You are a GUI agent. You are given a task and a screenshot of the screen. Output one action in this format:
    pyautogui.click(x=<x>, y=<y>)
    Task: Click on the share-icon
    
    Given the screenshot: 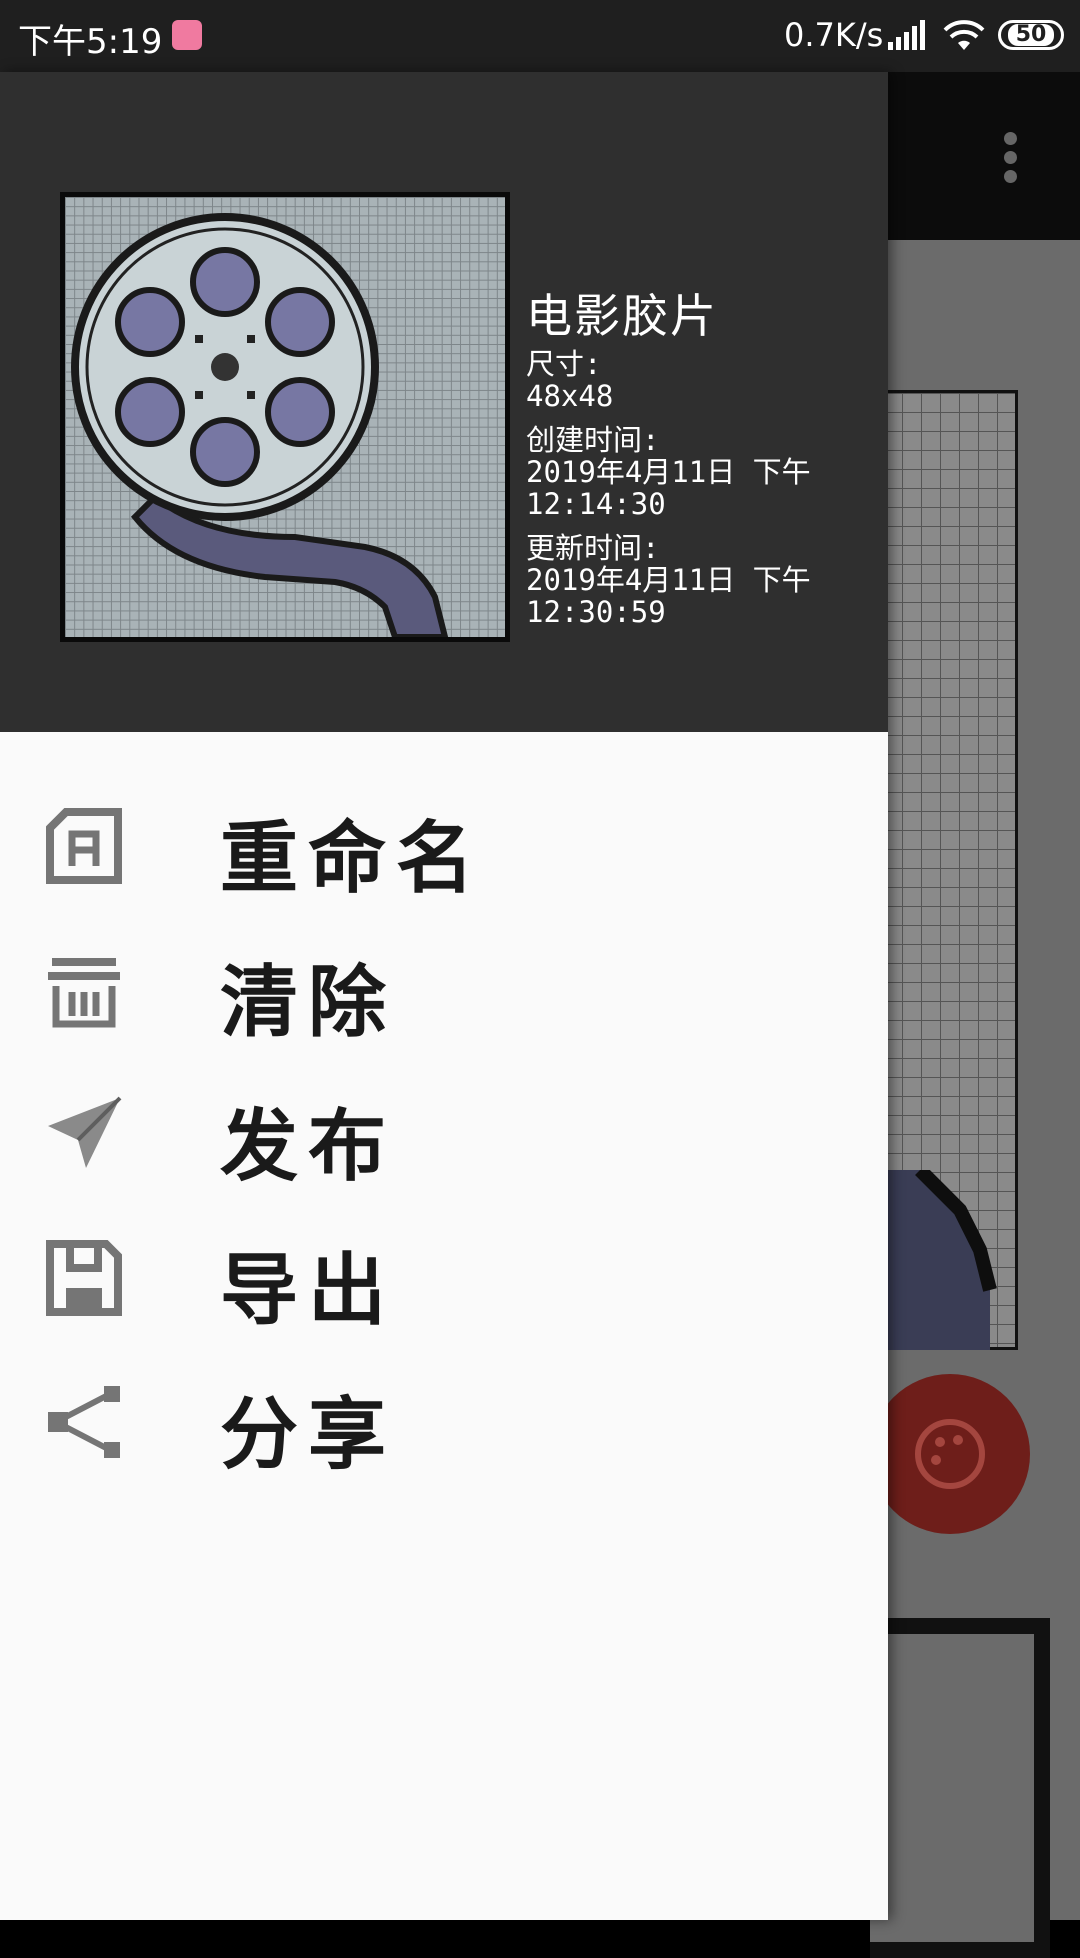 What is the action you would take?
    pyautogui.click(x=84, y=1422)
    